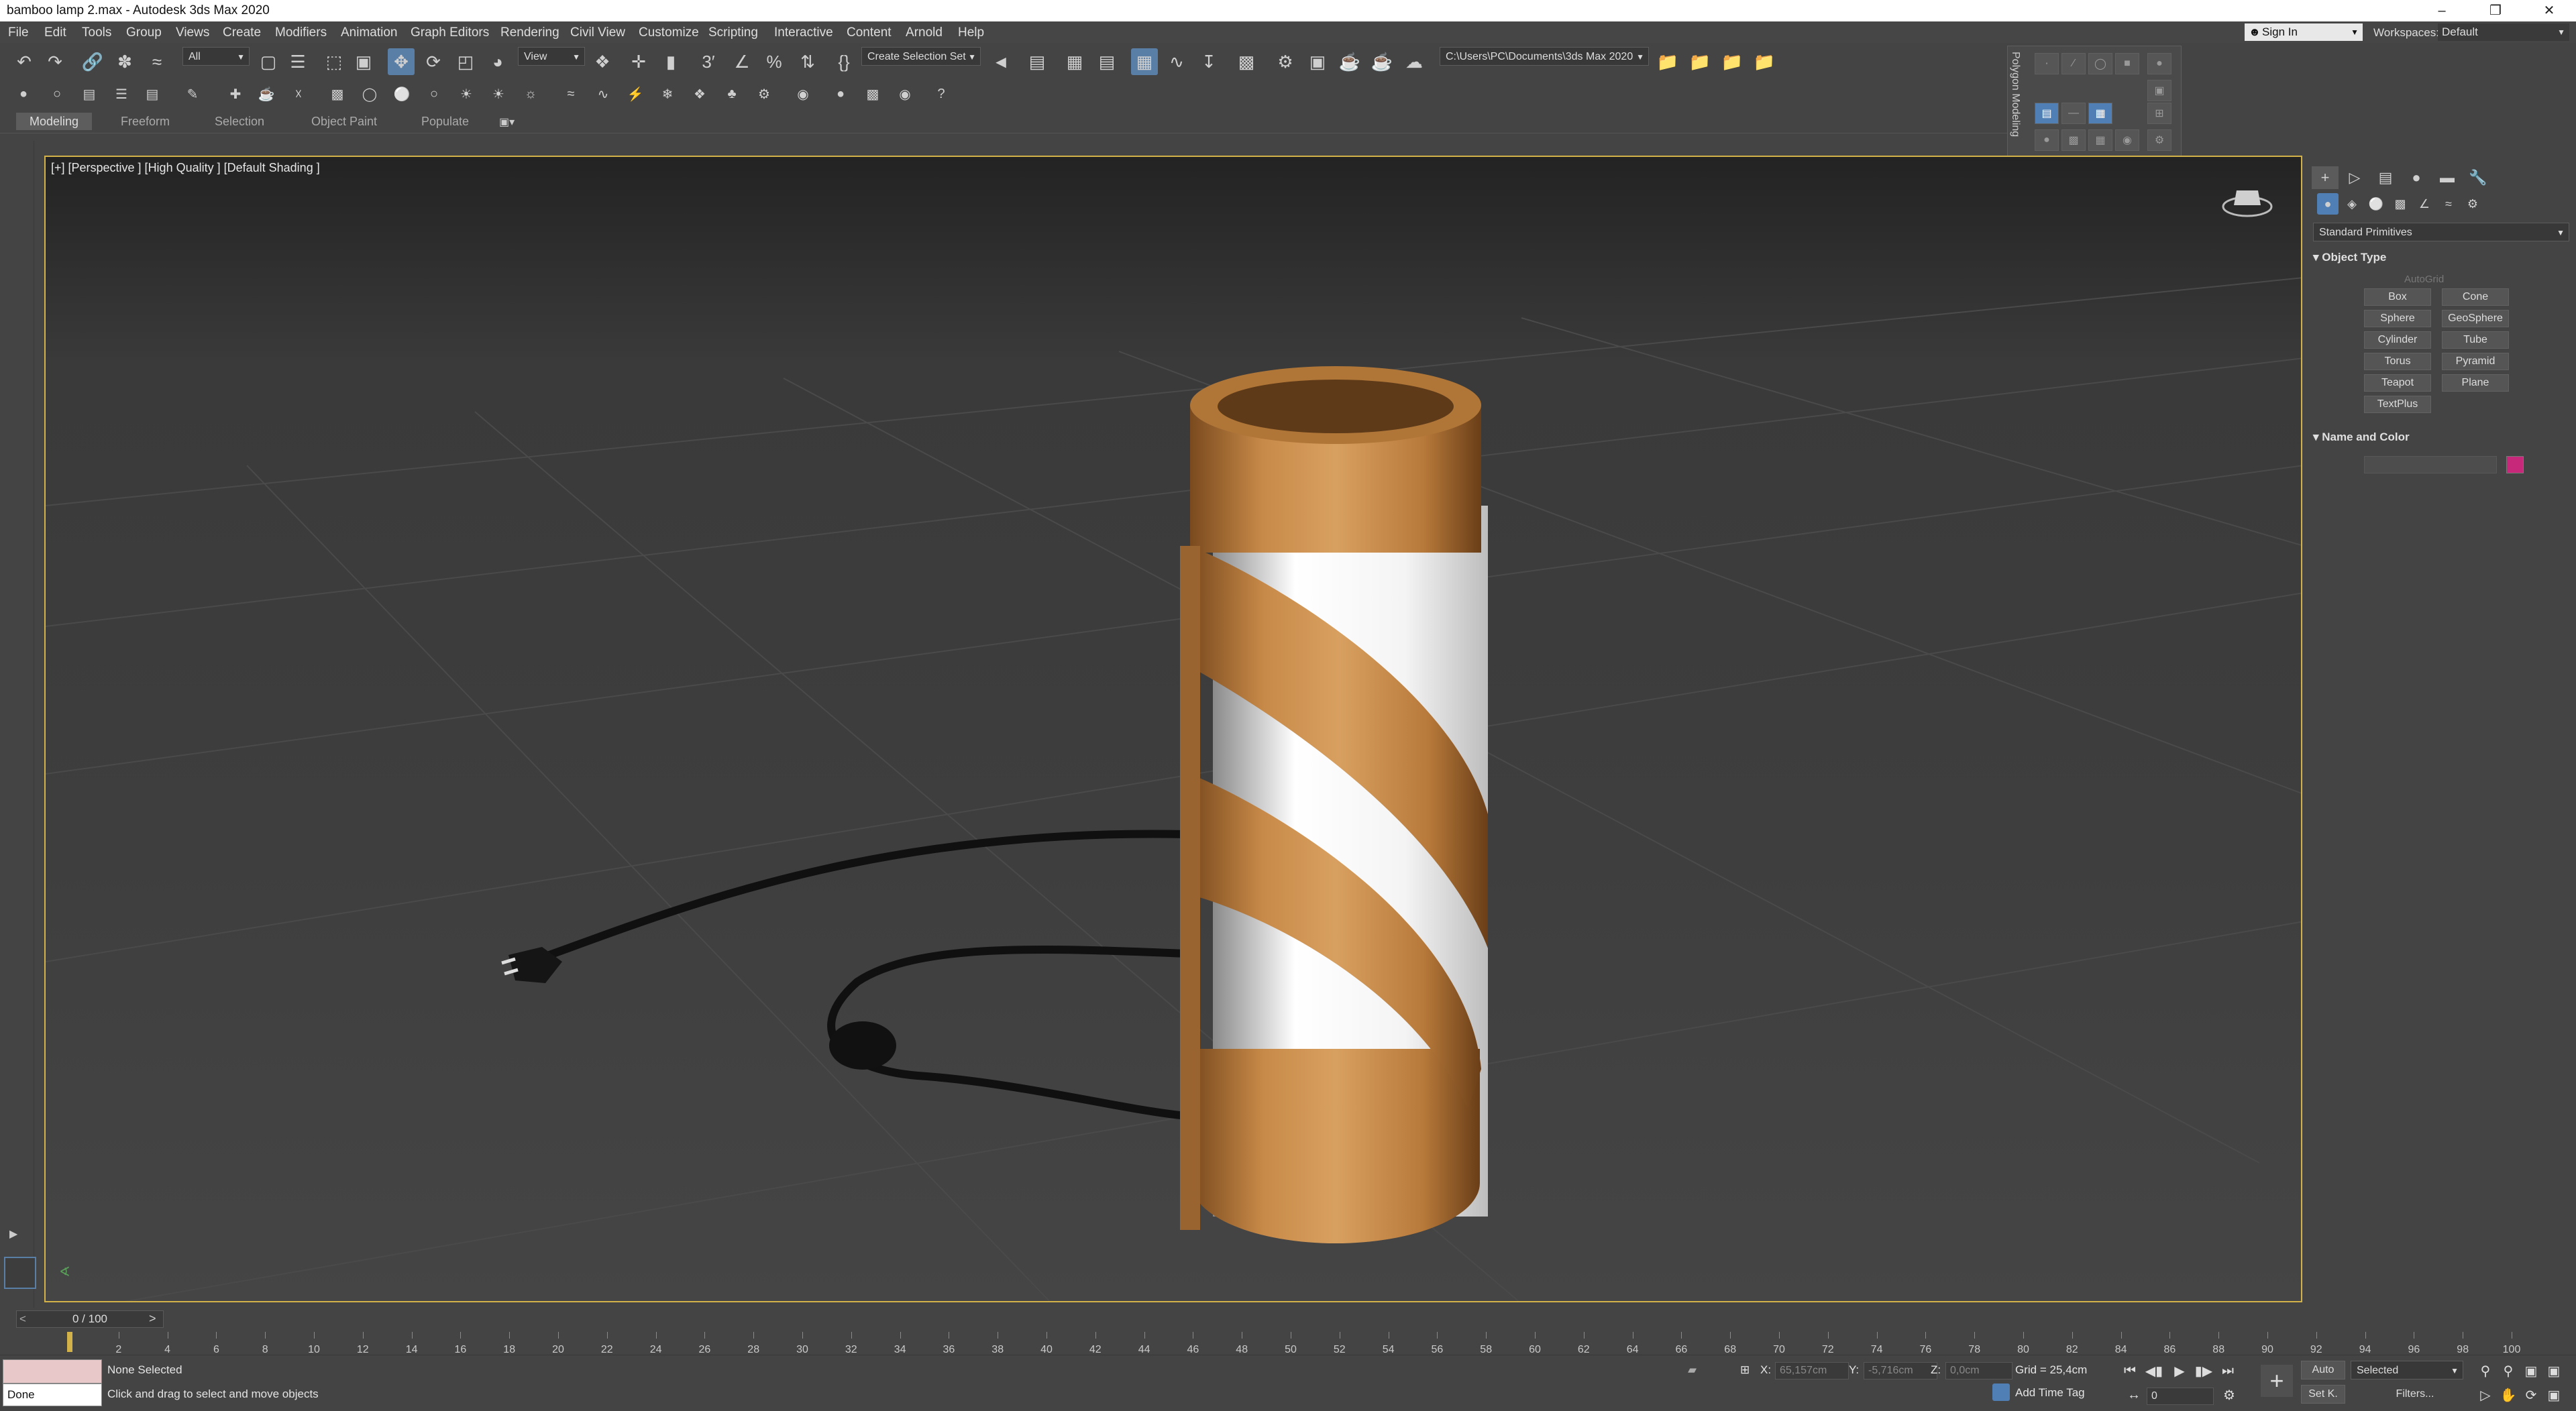 The width and height of the screenshot is (2576, 1411). Describe the element at coordinates (297, 61) in the screenshot. I see `select-by-name-icon: ☰` at that location.